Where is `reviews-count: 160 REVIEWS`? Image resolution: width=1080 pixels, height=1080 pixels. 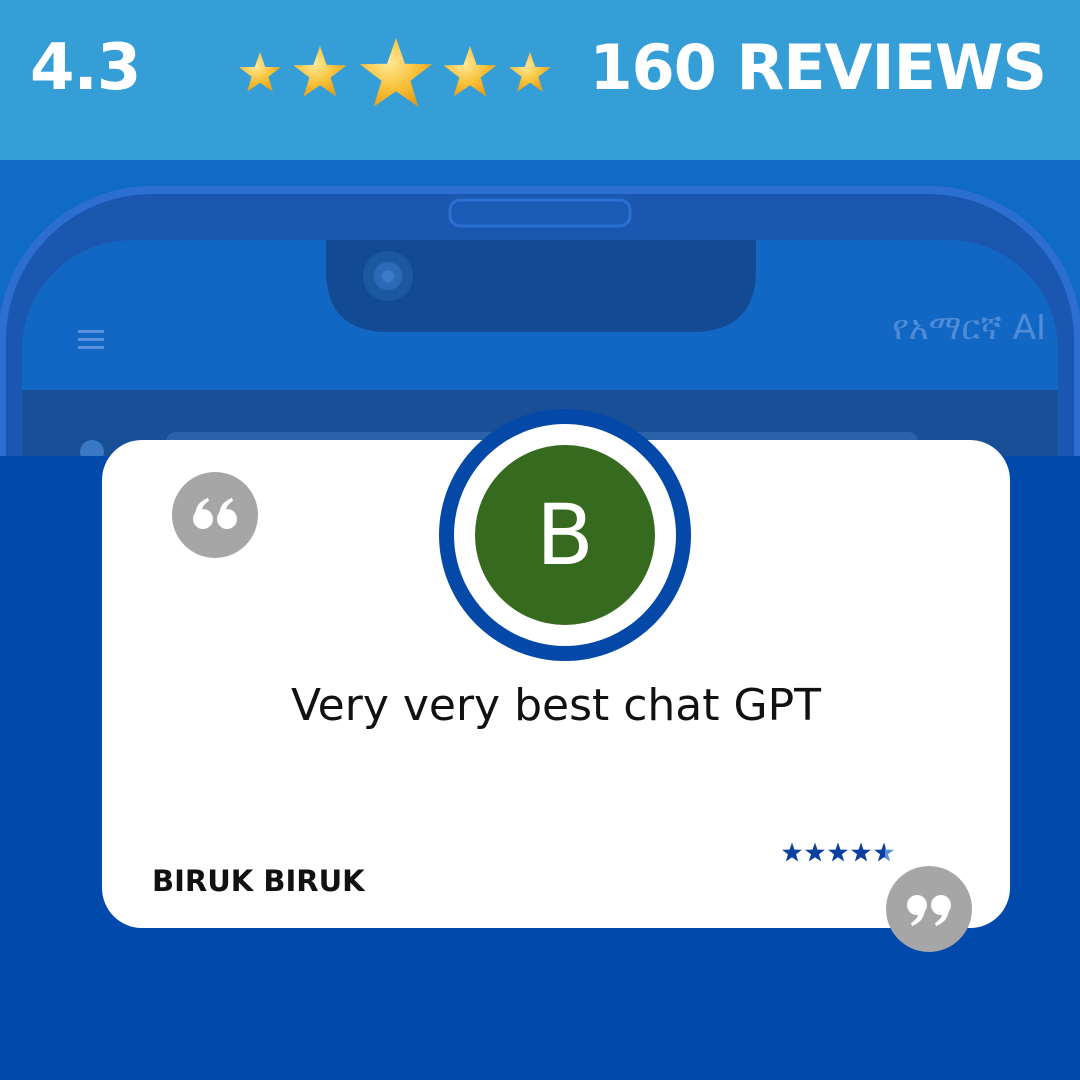
reviews-count: 160 REVIEWS is located at coordinates (818, 67).